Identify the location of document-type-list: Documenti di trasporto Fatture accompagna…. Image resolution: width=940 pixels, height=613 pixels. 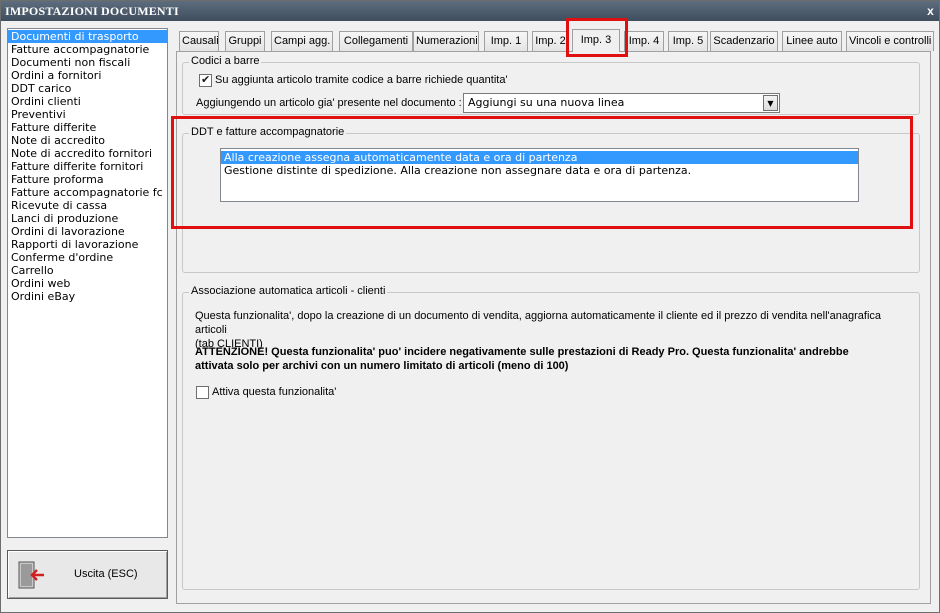
(87, 283).